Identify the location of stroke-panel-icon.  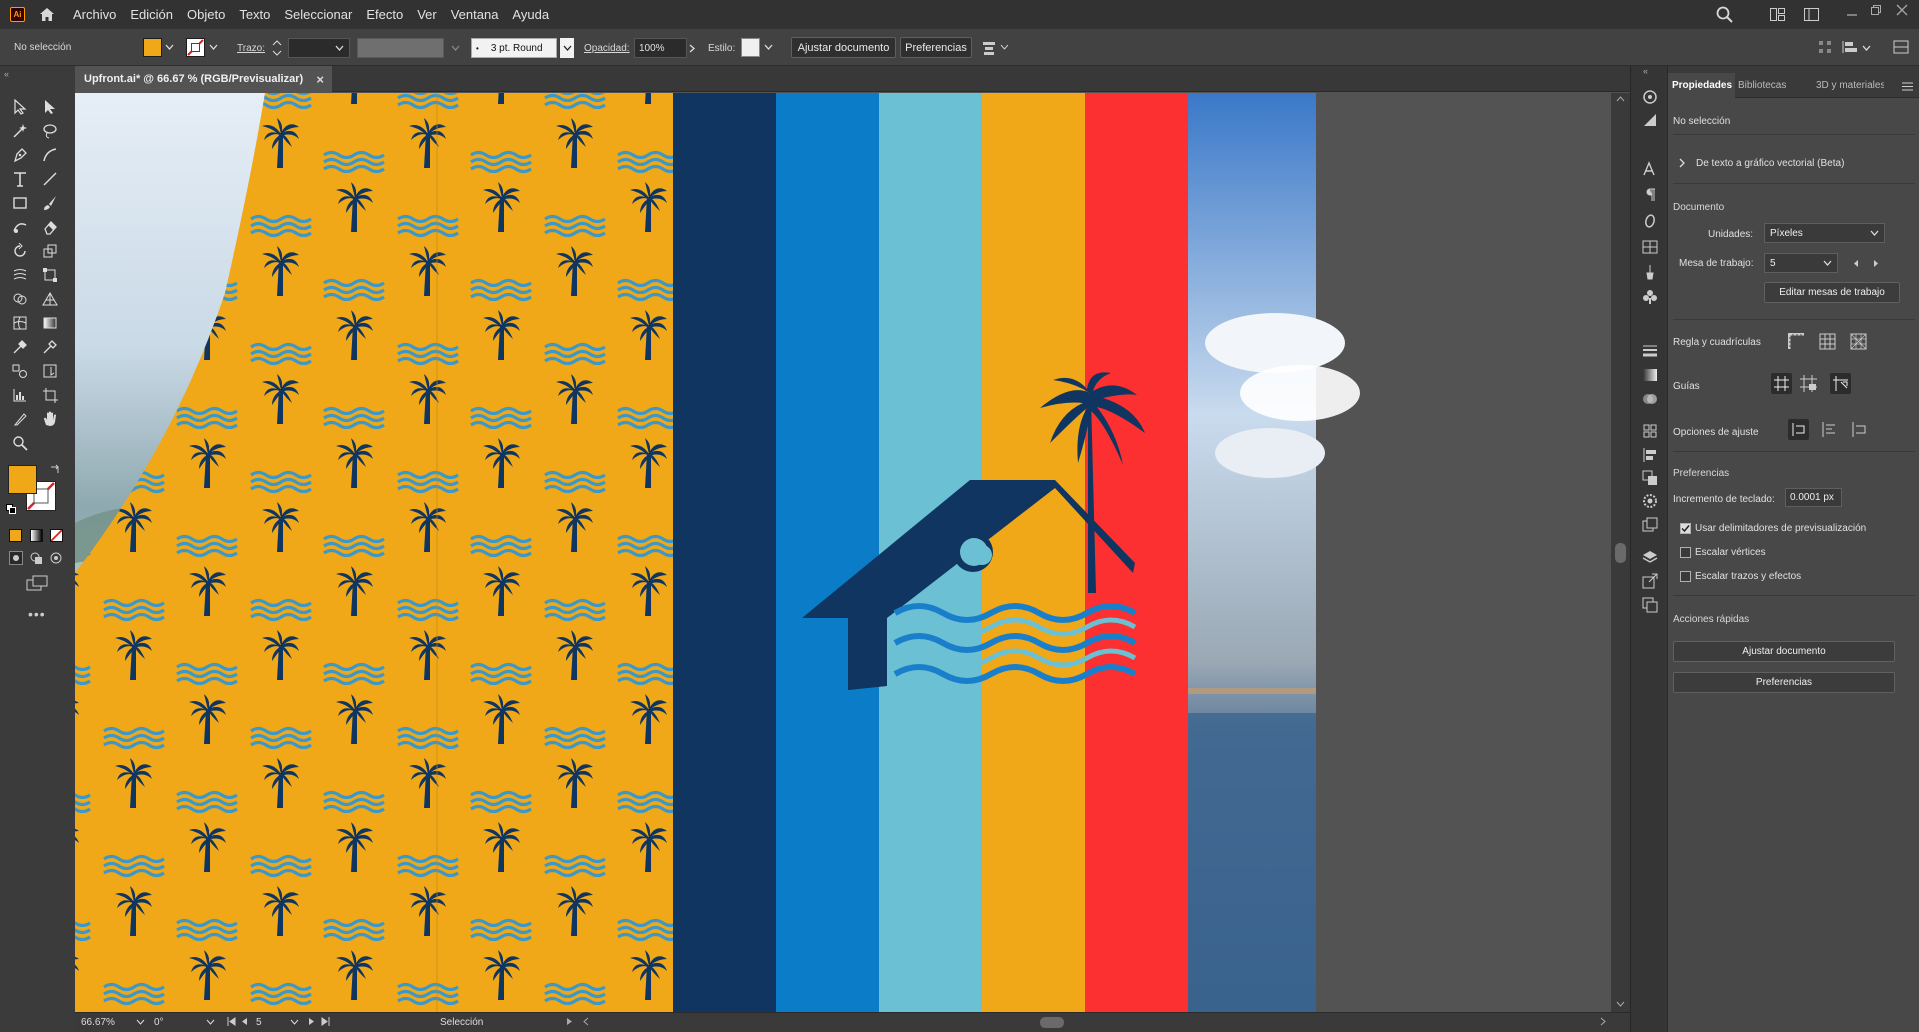
(1650, 351).